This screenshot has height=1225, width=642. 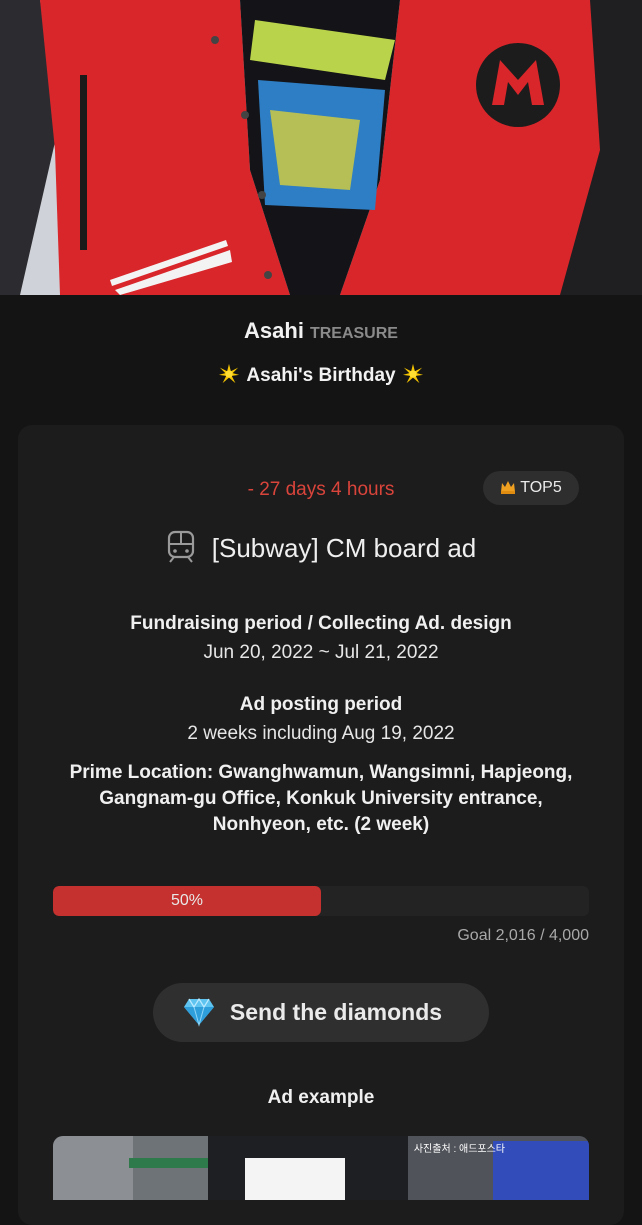 I want to click on event-title-row: Asahi's Birthday, so click(x=321, y=376).